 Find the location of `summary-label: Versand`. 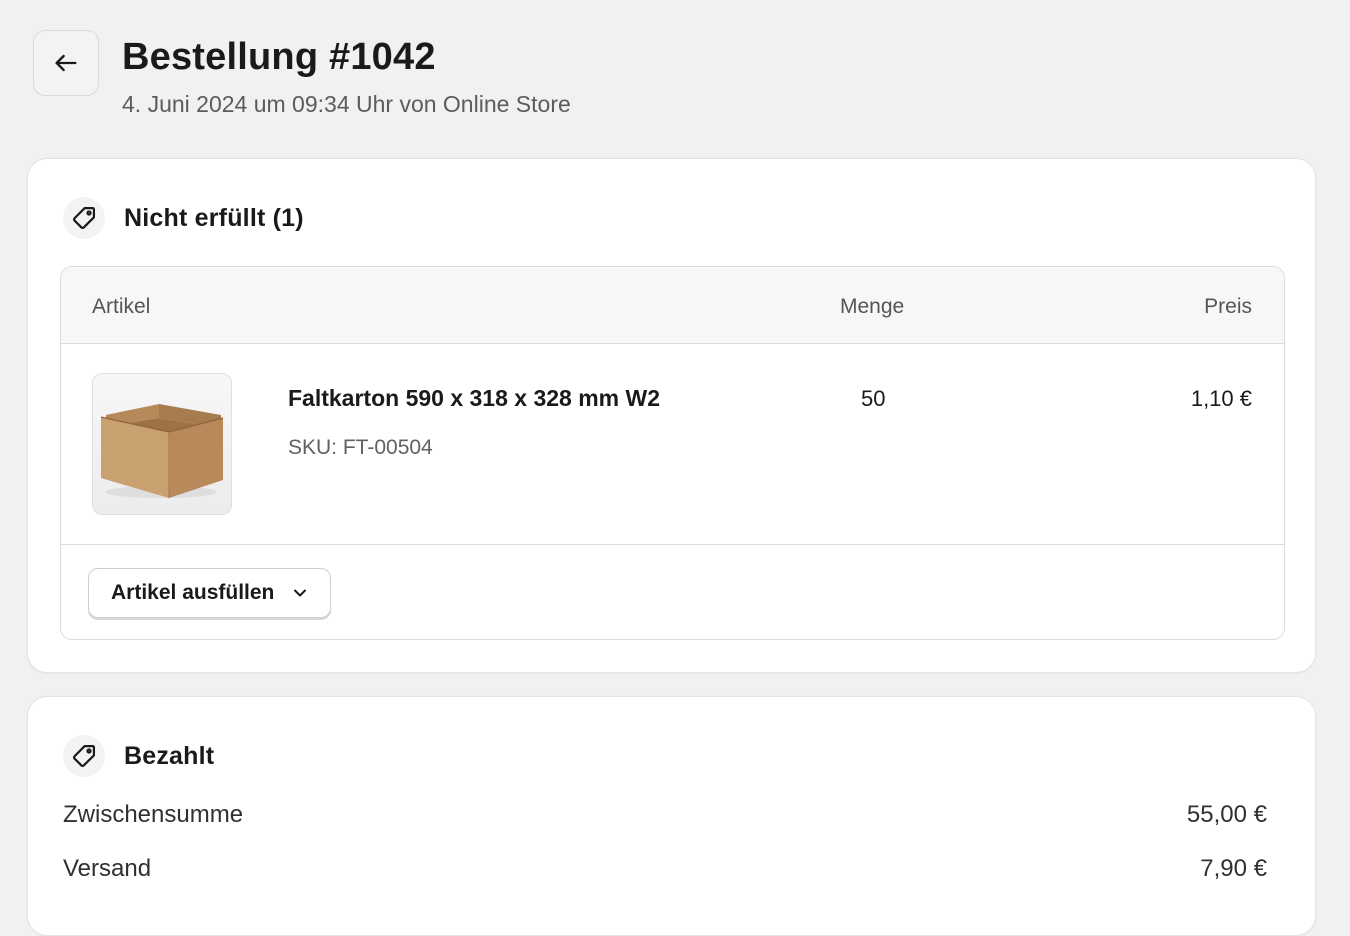

summary-label: Versand is located at coordinates (107, 868).